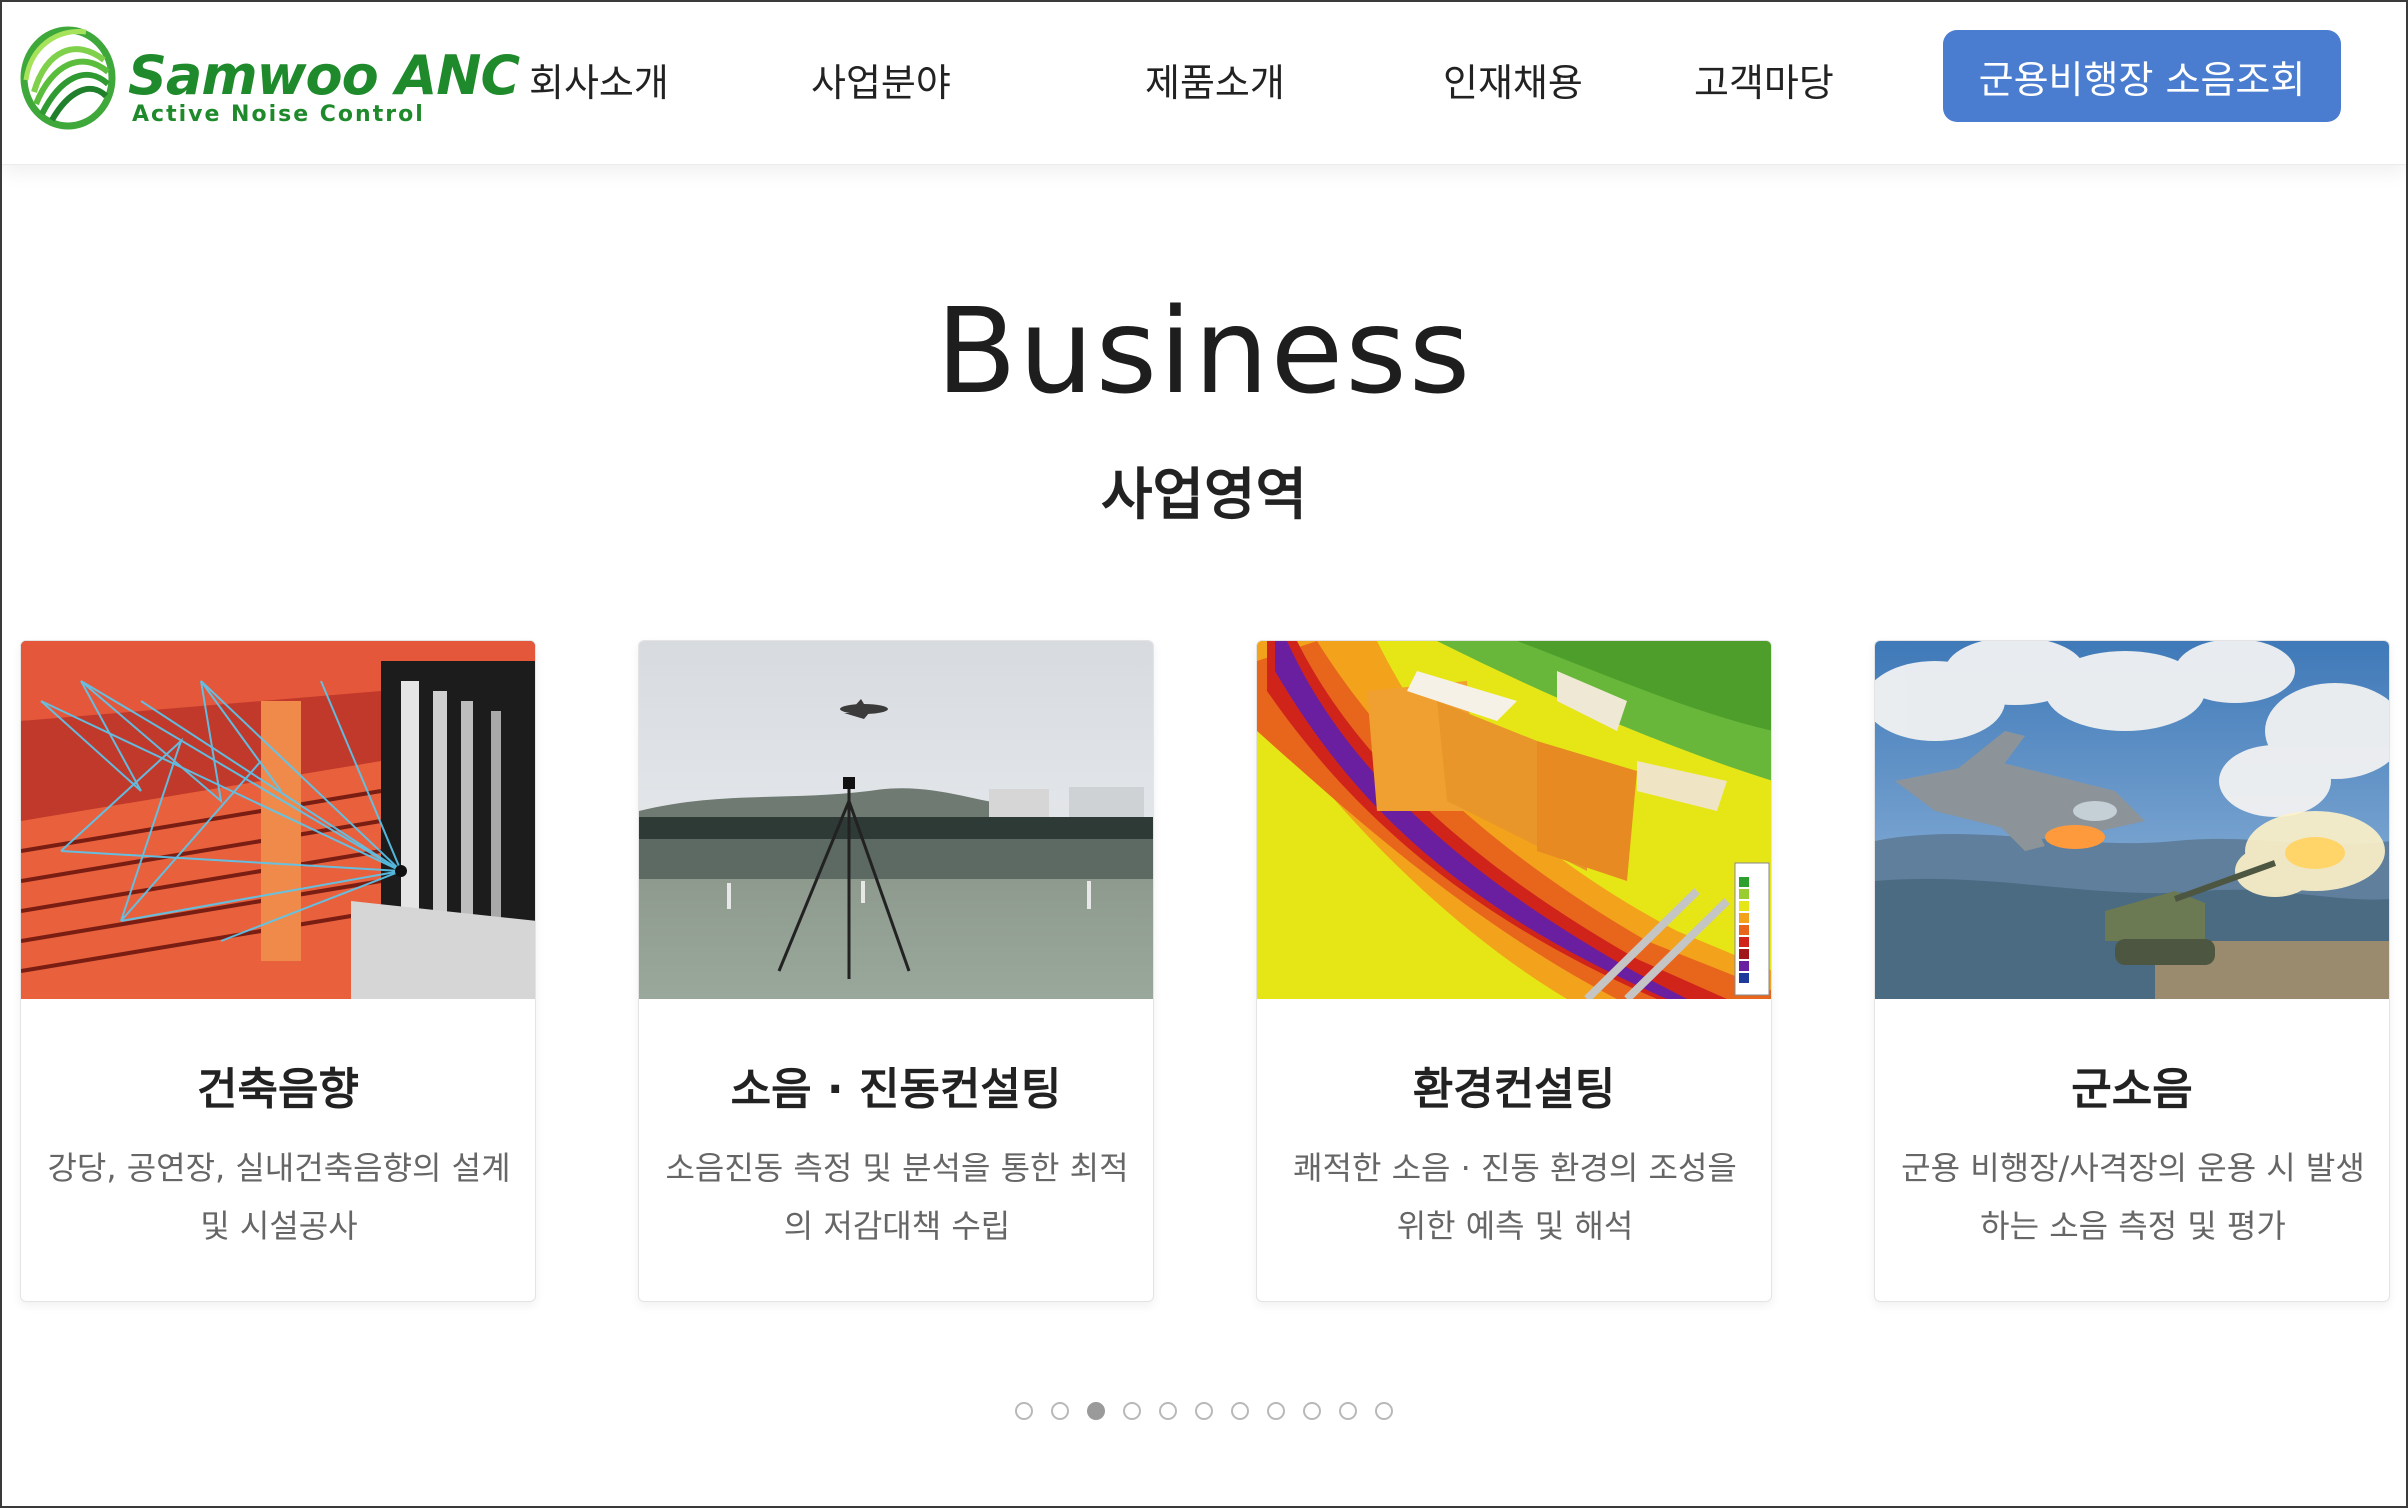 The height and width of the screenshot is (1508, 2408). I want to click on card-description: 강당, 공연장, 실내건축음향의 설계 및 시설공사, so click(279, 1197).